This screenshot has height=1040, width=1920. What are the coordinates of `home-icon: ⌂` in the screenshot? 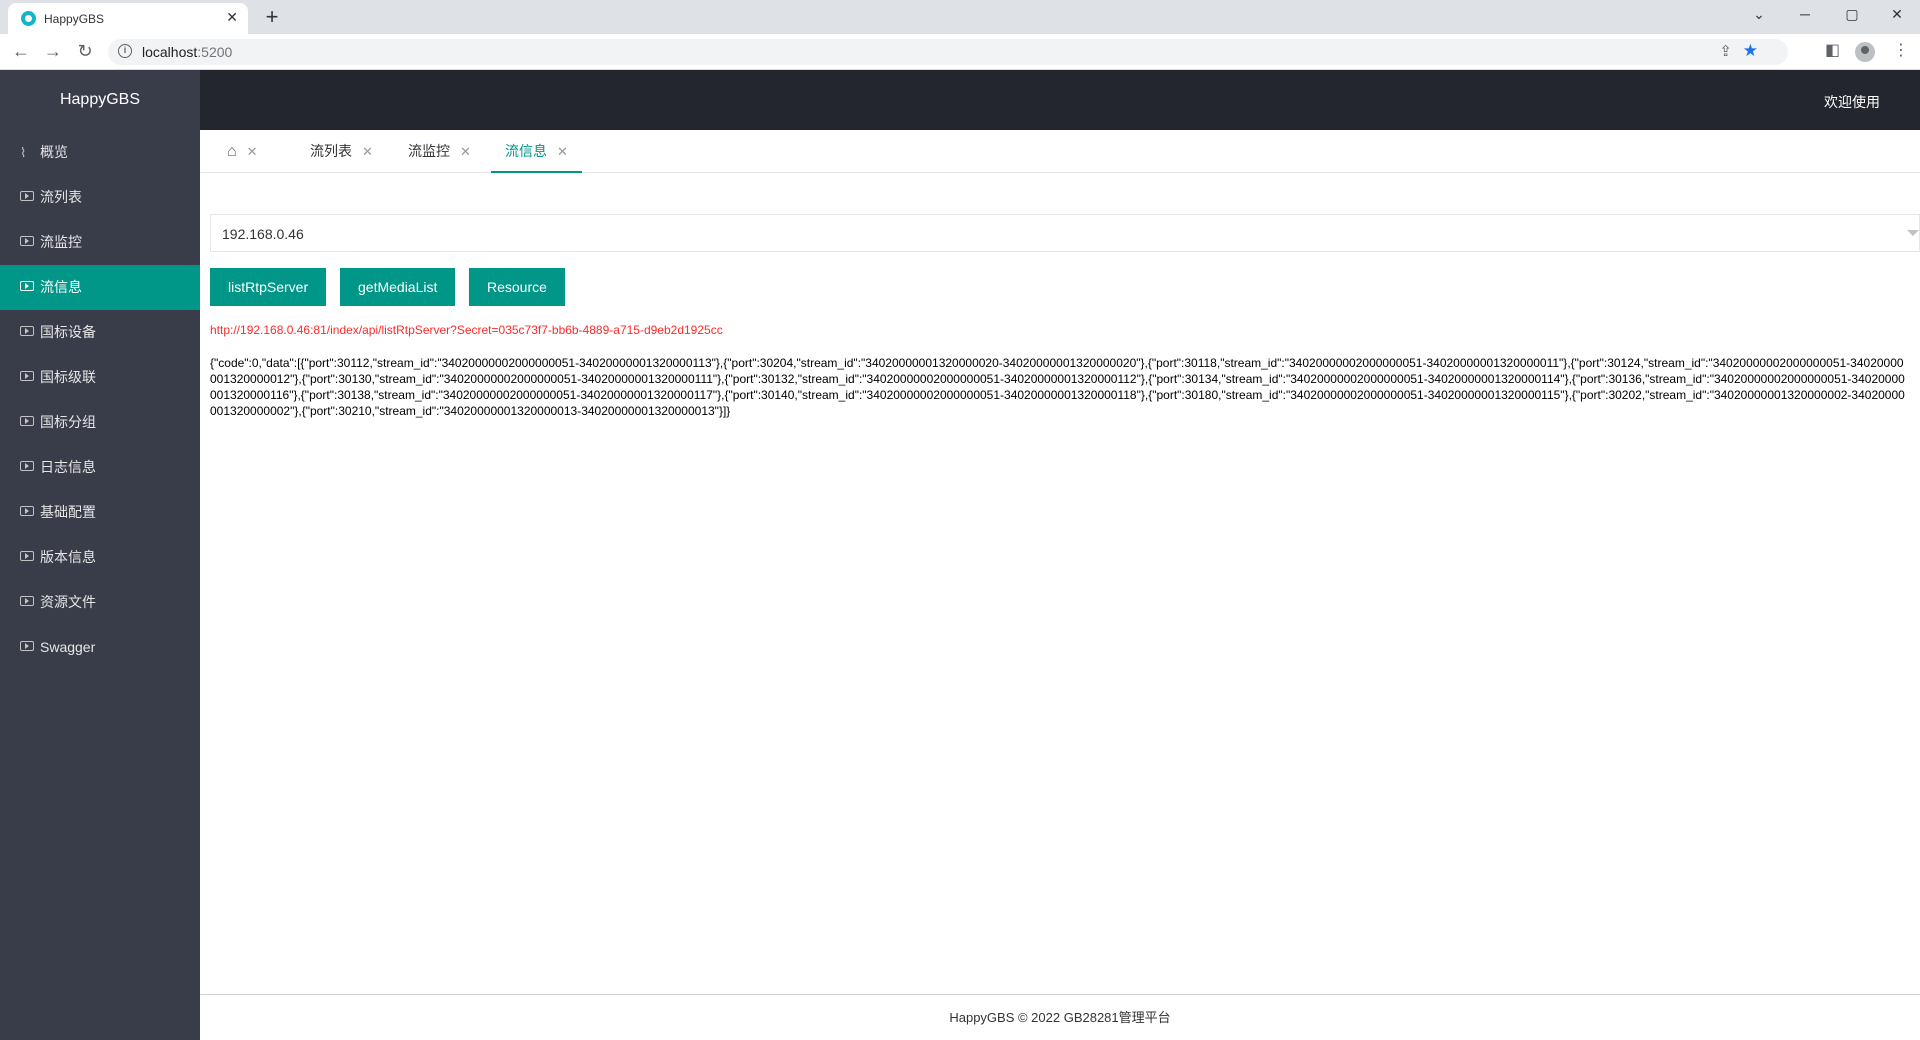 It's located at (232, 151).